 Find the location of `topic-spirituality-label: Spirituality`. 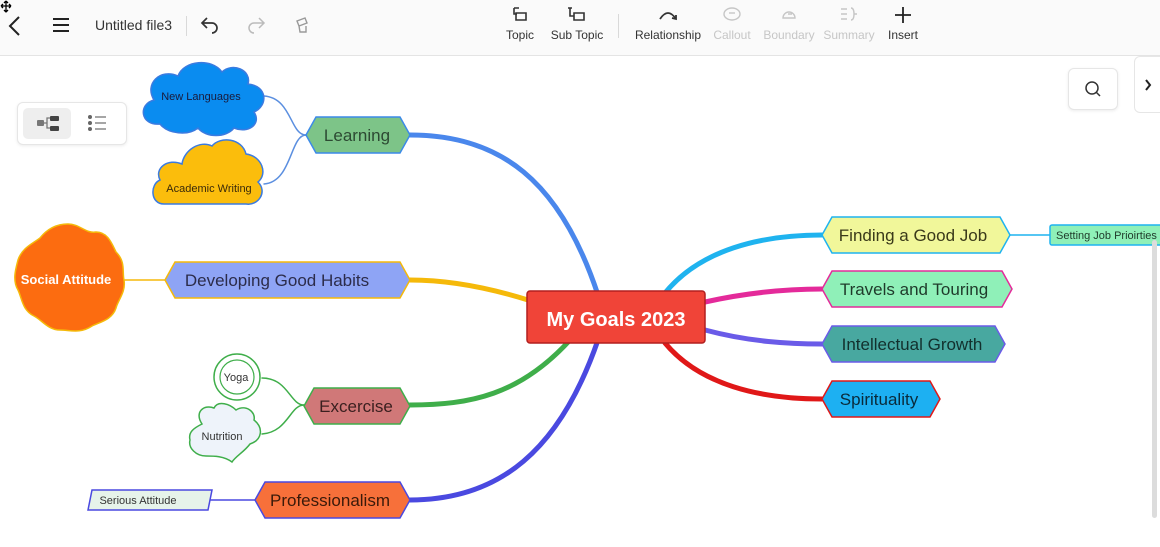

topic-spirituality-label: Spirituality is located at coordinates (879, 399).